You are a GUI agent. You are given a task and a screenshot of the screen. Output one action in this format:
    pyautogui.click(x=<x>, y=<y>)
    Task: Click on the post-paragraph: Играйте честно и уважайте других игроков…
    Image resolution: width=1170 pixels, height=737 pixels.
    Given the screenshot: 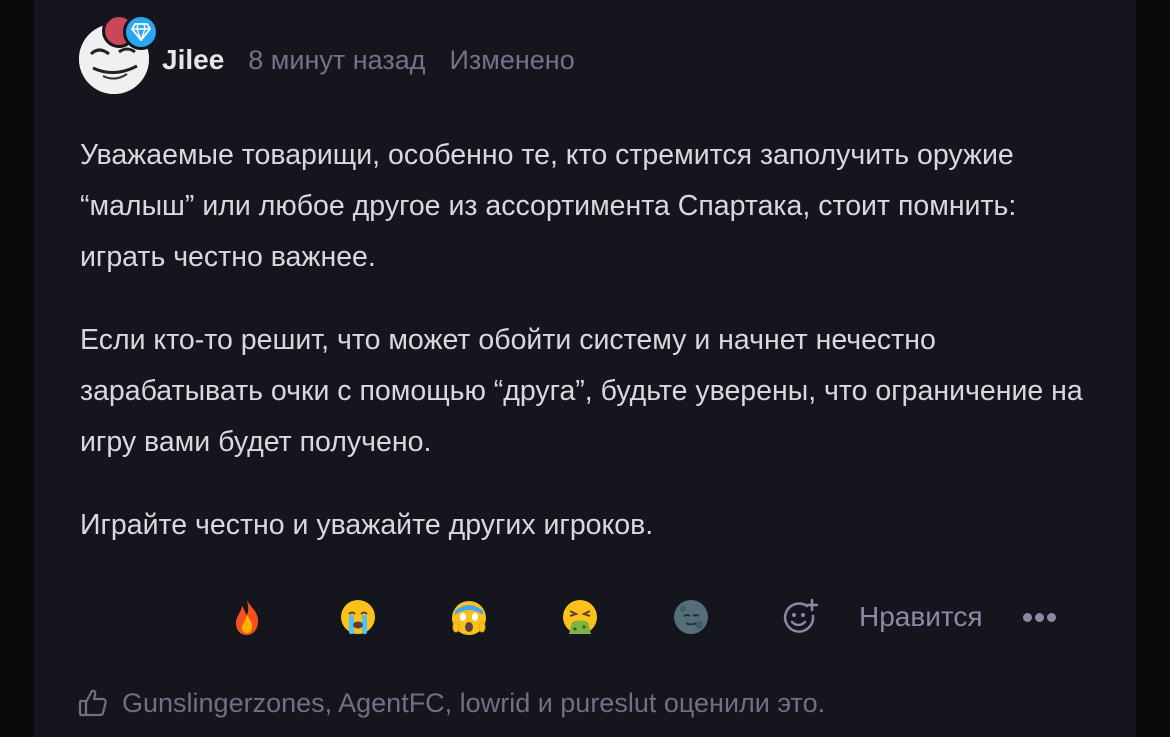 What is the action you would take?
    pyautogui.click(x=367, y=525)
    